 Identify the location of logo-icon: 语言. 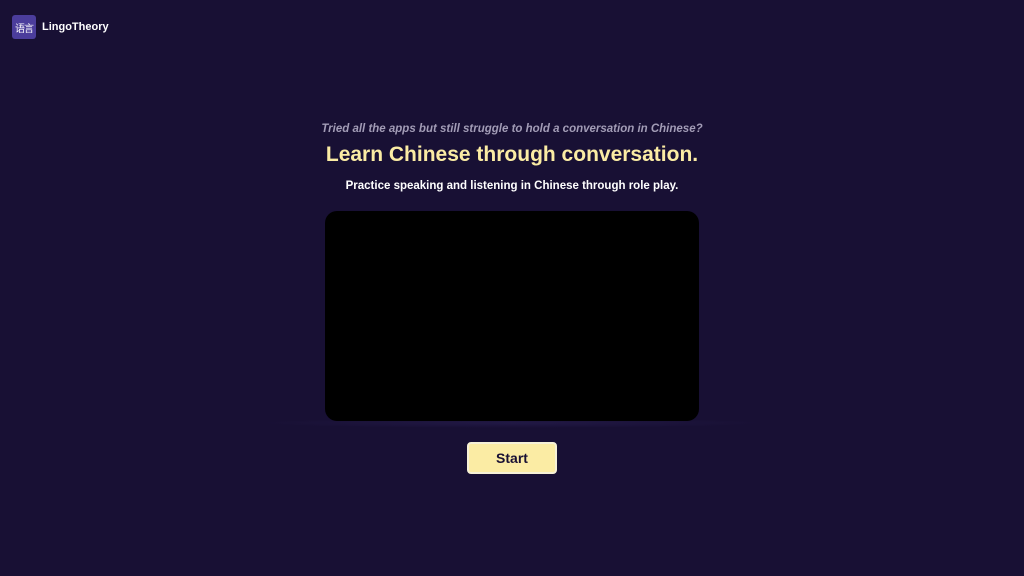
(24, 27).